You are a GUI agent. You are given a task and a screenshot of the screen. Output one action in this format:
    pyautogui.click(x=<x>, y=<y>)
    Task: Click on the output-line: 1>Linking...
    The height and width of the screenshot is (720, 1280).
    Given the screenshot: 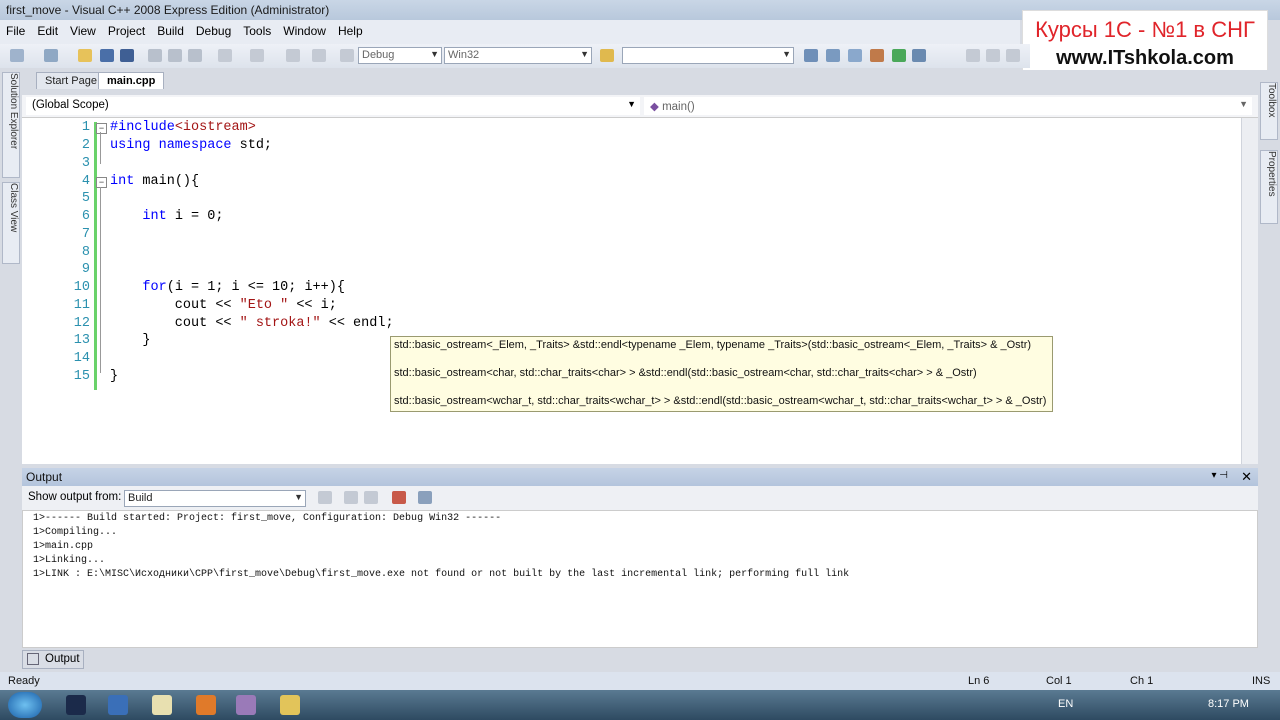 What is the action you would take?
    pyautogui.click(x=69, y=560)
    